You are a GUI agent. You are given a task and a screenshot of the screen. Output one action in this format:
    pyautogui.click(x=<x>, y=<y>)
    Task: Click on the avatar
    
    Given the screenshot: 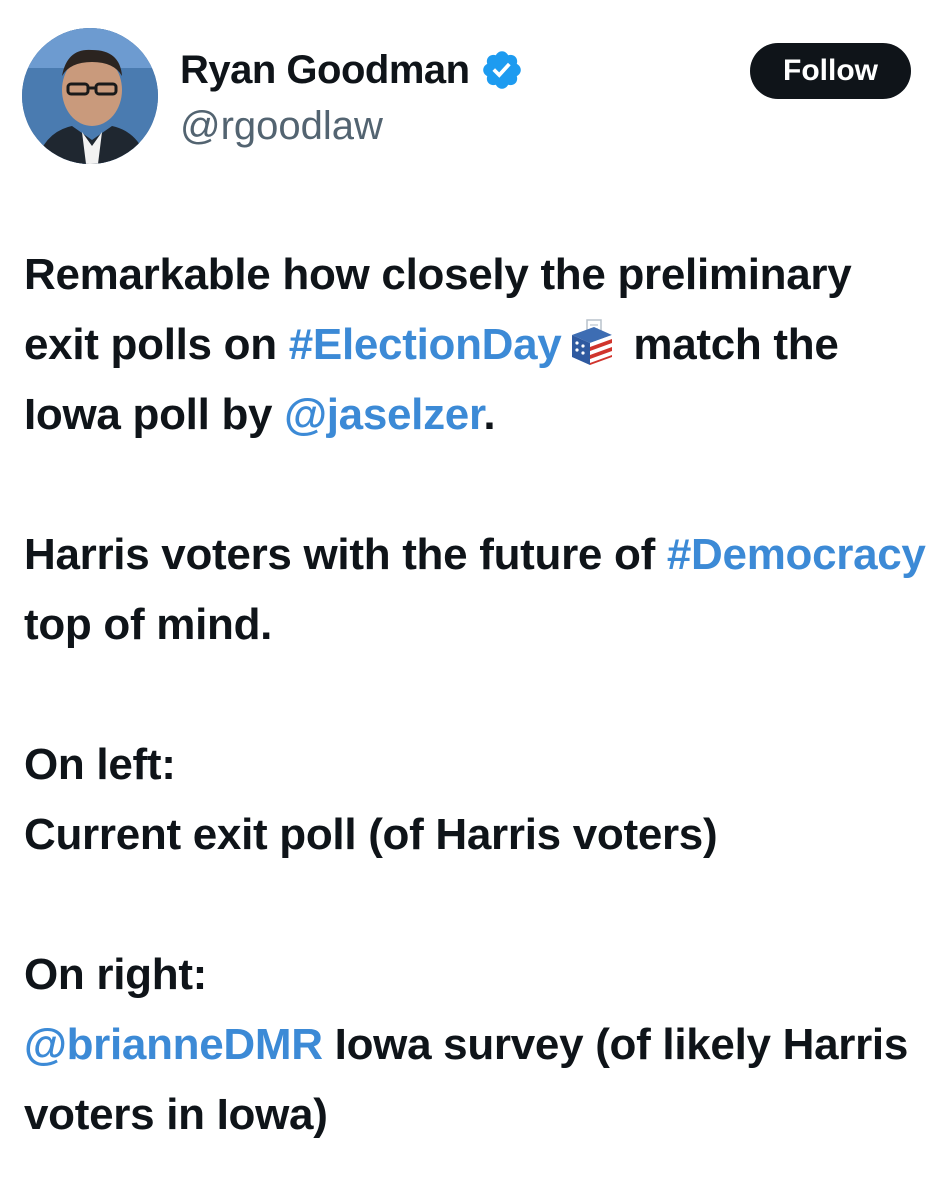 What is the action you would take?
    pyautogui.click(x=90, y=96)
    